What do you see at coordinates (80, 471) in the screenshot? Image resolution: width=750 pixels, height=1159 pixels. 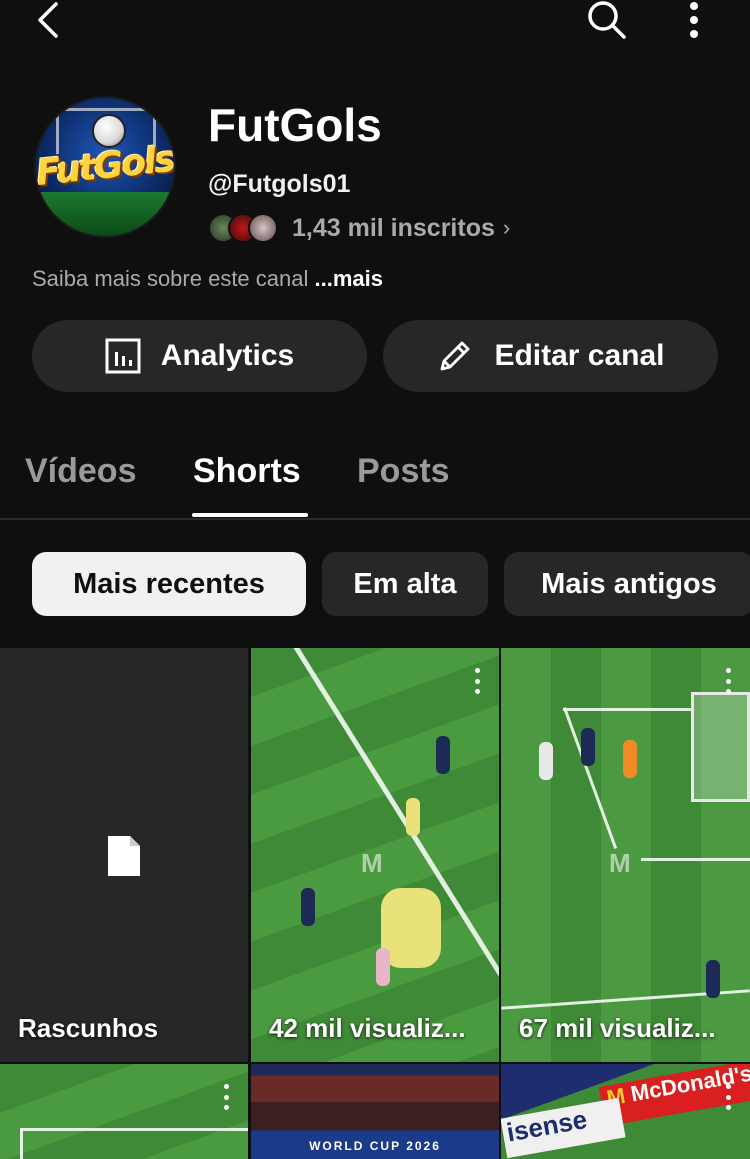 I see `tab-videos: Vídeos` at bounding box center [80, 471].